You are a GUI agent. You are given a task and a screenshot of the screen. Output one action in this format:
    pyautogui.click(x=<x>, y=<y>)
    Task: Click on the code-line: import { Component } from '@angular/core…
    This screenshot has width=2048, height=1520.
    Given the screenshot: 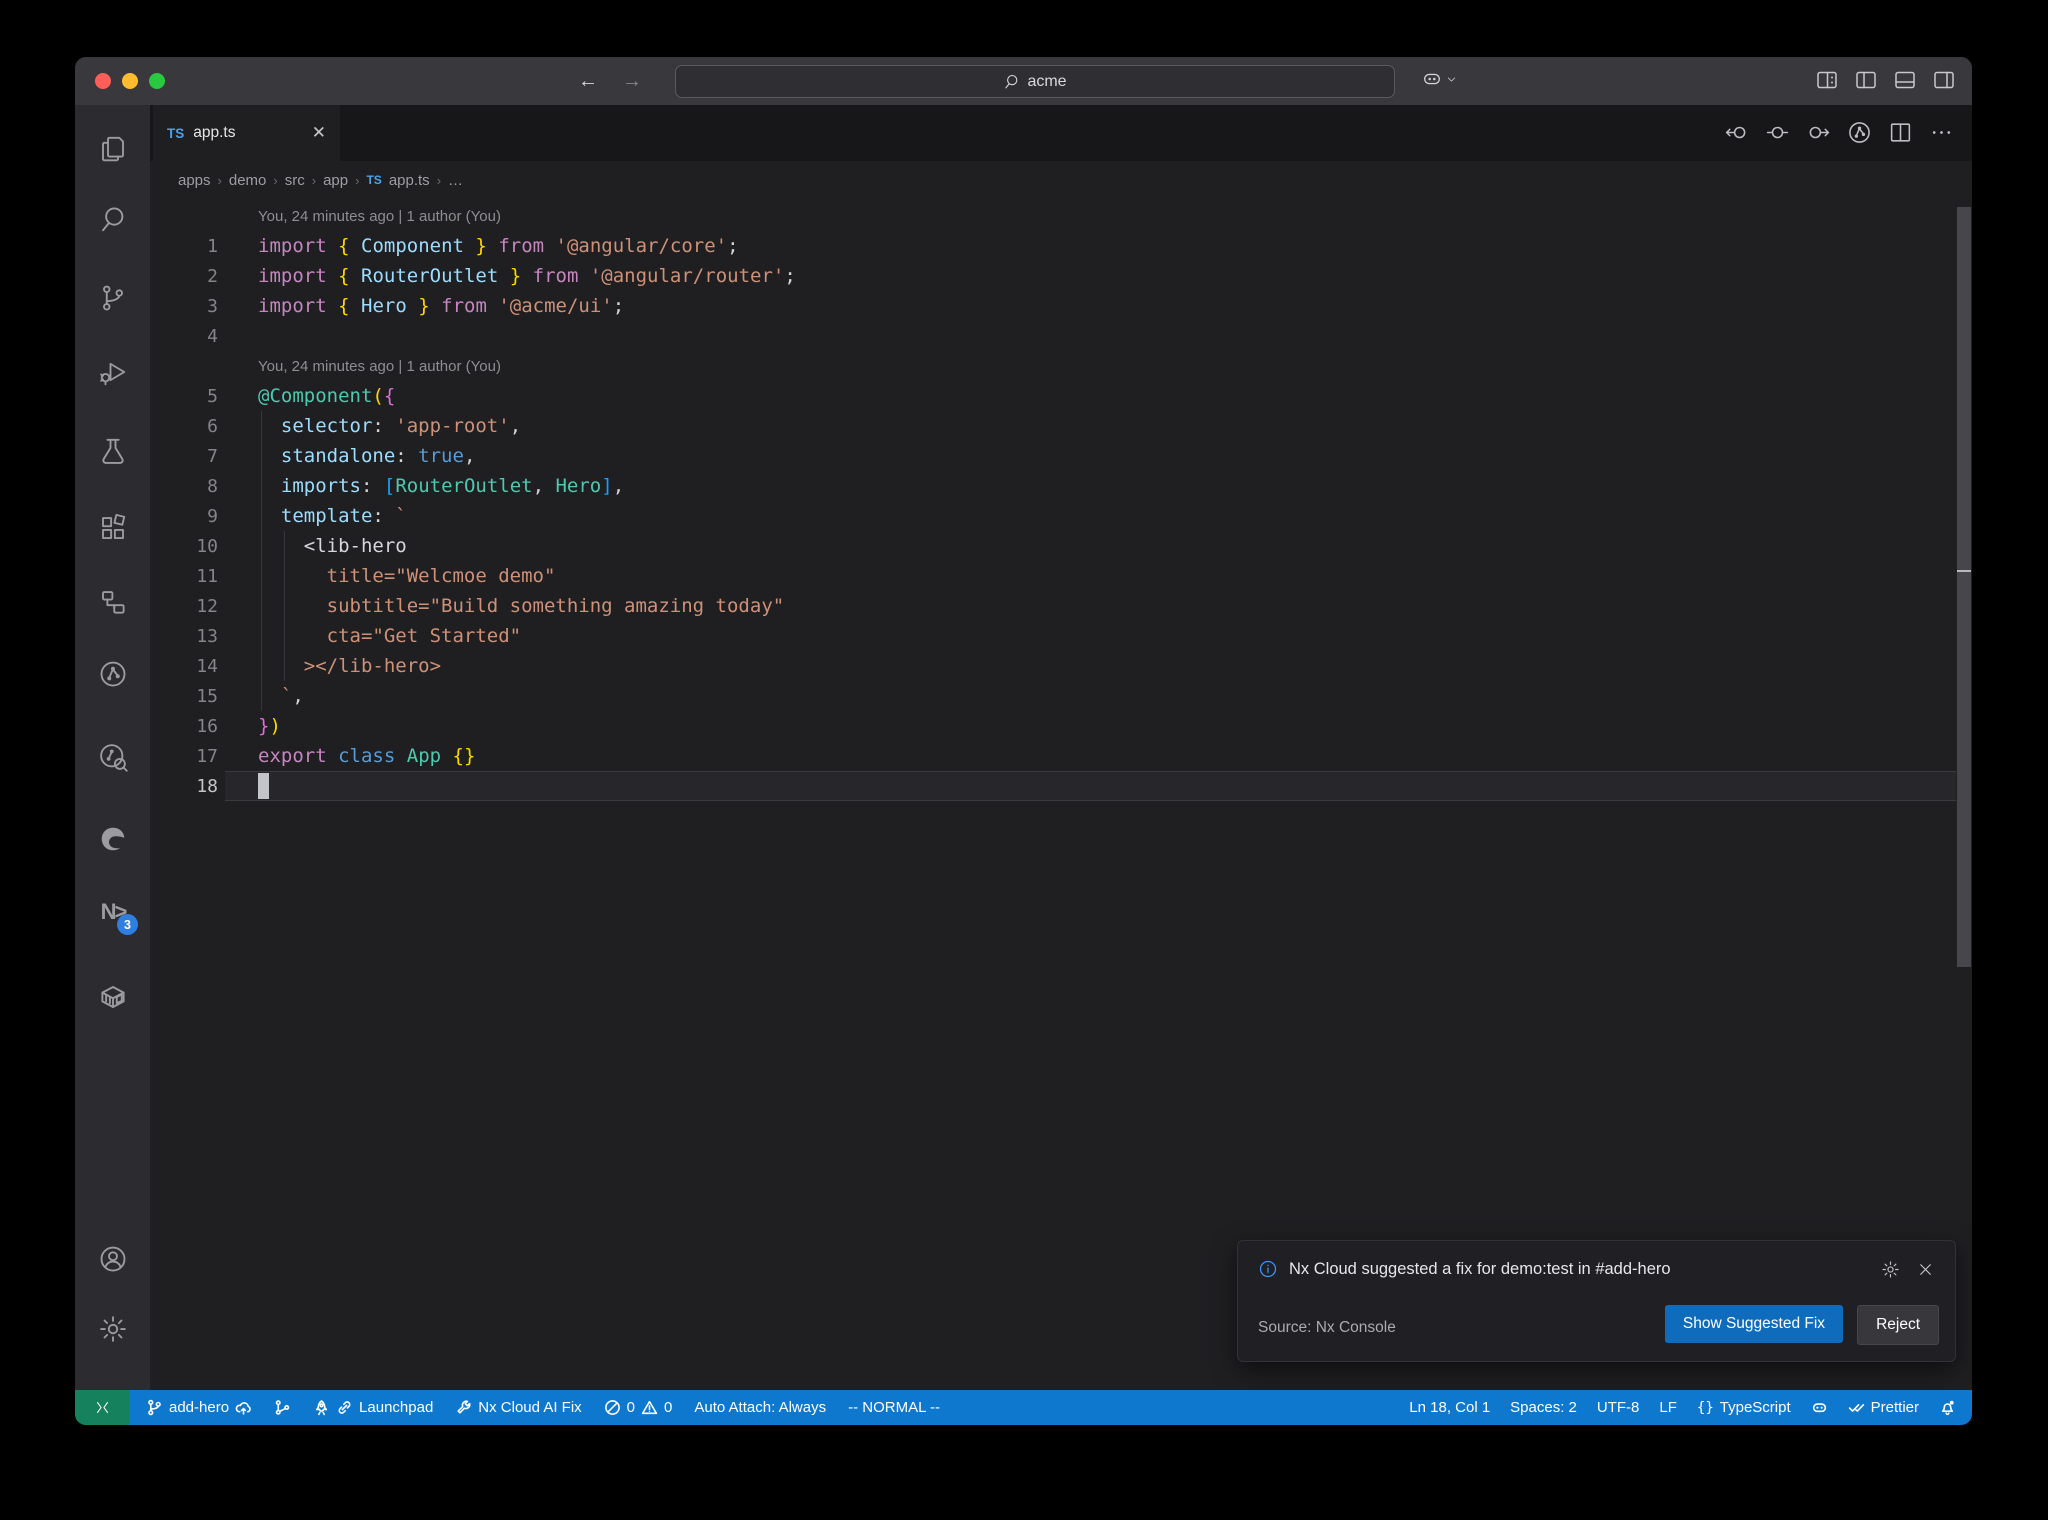 What is the action you would take?
    pyautogui.click(x=498, y=246)
    